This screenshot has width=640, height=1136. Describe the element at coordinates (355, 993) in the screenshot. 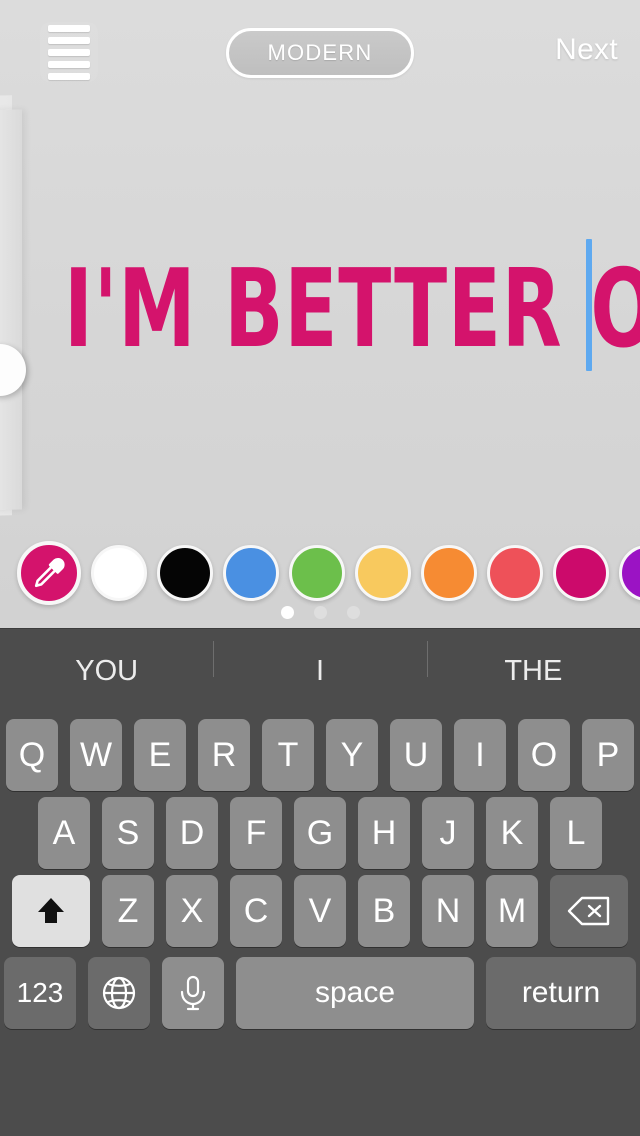

I see `space-key: space` at that location.